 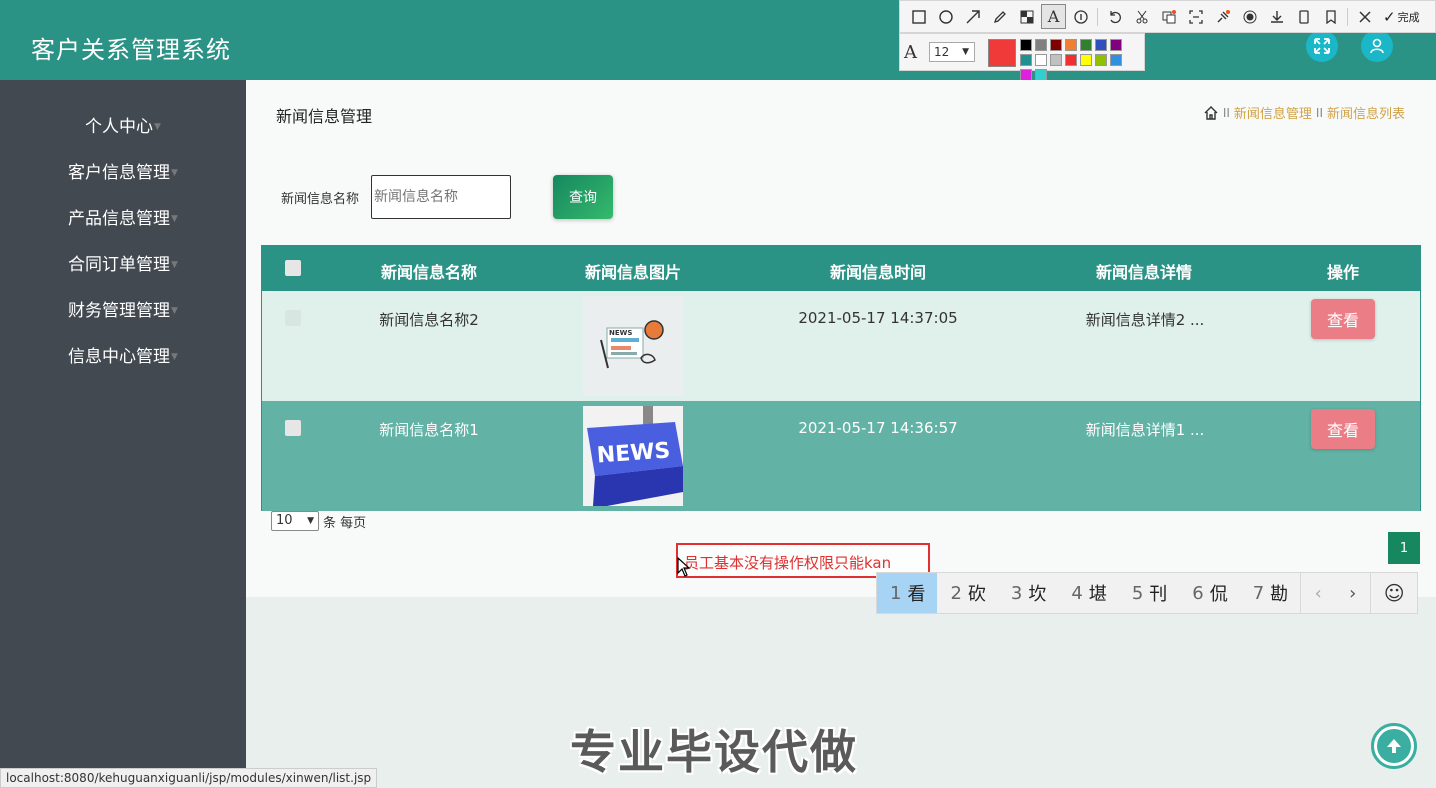 I want to click on news-thumbnail: NEWS, so click(x=633, y=456).